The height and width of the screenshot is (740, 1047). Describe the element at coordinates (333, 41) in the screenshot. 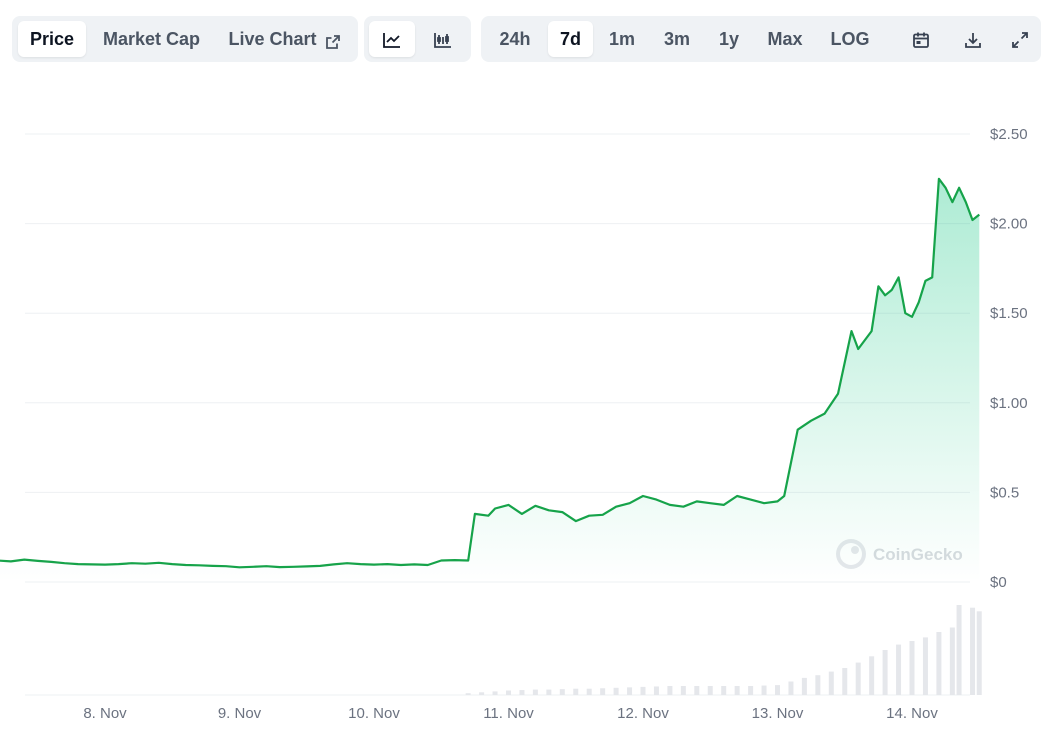

I see `external-link-icon` at that location.